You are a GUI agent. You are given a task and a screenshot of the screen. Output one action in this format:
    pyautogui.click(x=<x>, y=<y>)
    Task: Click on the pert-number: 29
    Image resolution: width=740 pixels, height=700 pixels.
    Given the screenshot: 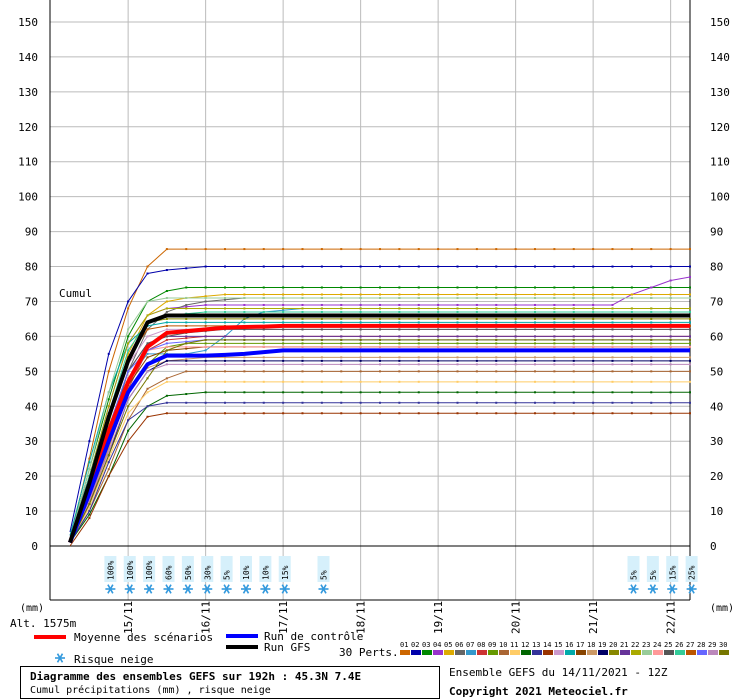 What is the action you would take?
    pyautogui.click(x=712, y=645)
    